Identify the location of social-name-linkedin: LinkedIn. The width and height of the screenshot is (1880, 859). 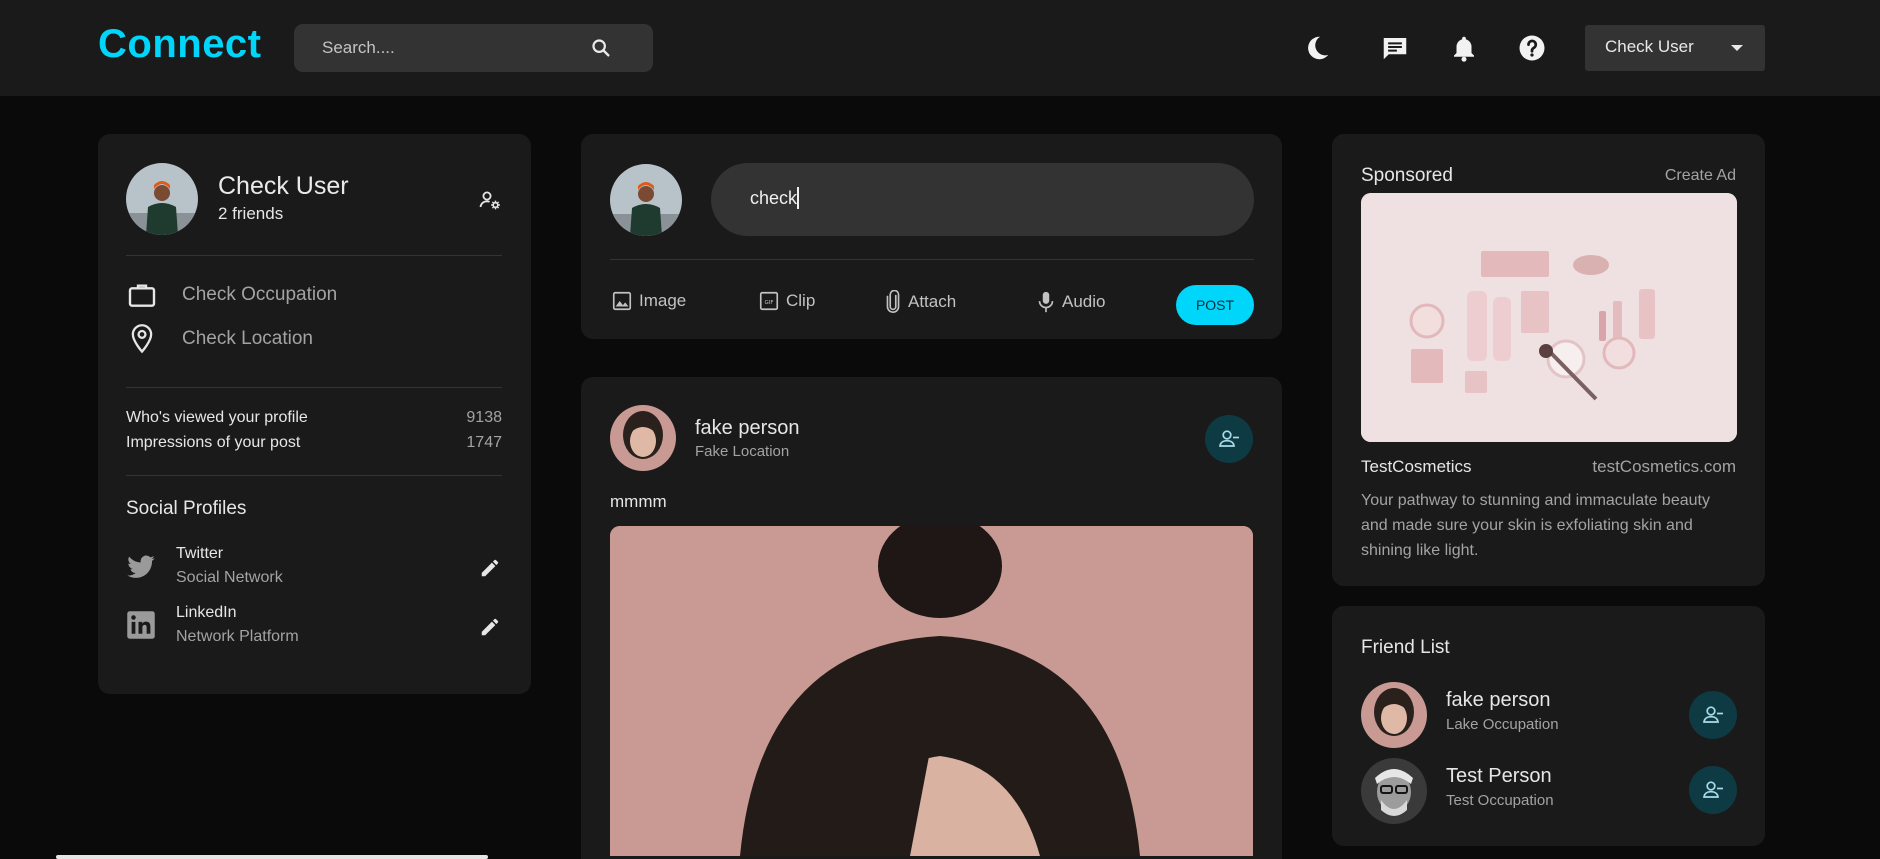
(206, 612).